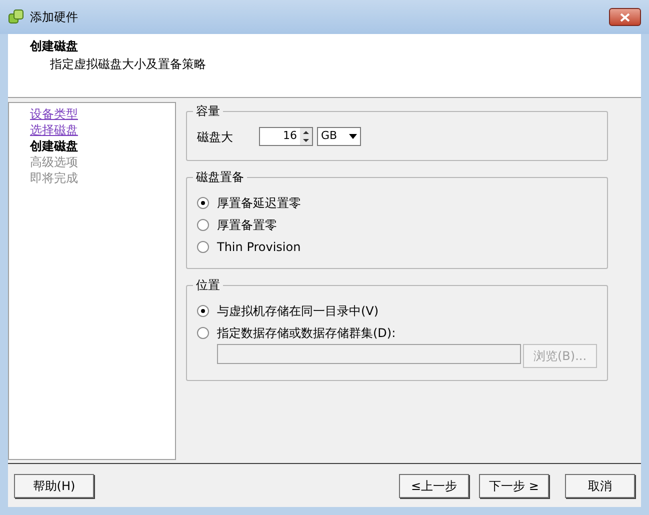 The width and height of the screenshot is (649, 515). I want to click on dropdown-arrow-icon, so click(353, 136).